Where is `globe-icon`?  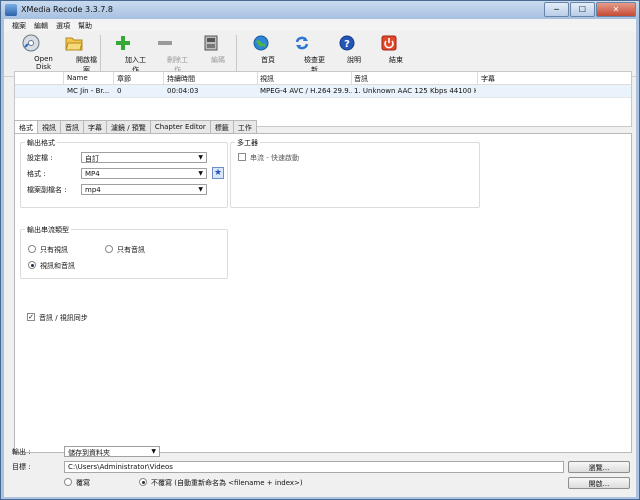 globe-icon is located at coordinates (261, 43).